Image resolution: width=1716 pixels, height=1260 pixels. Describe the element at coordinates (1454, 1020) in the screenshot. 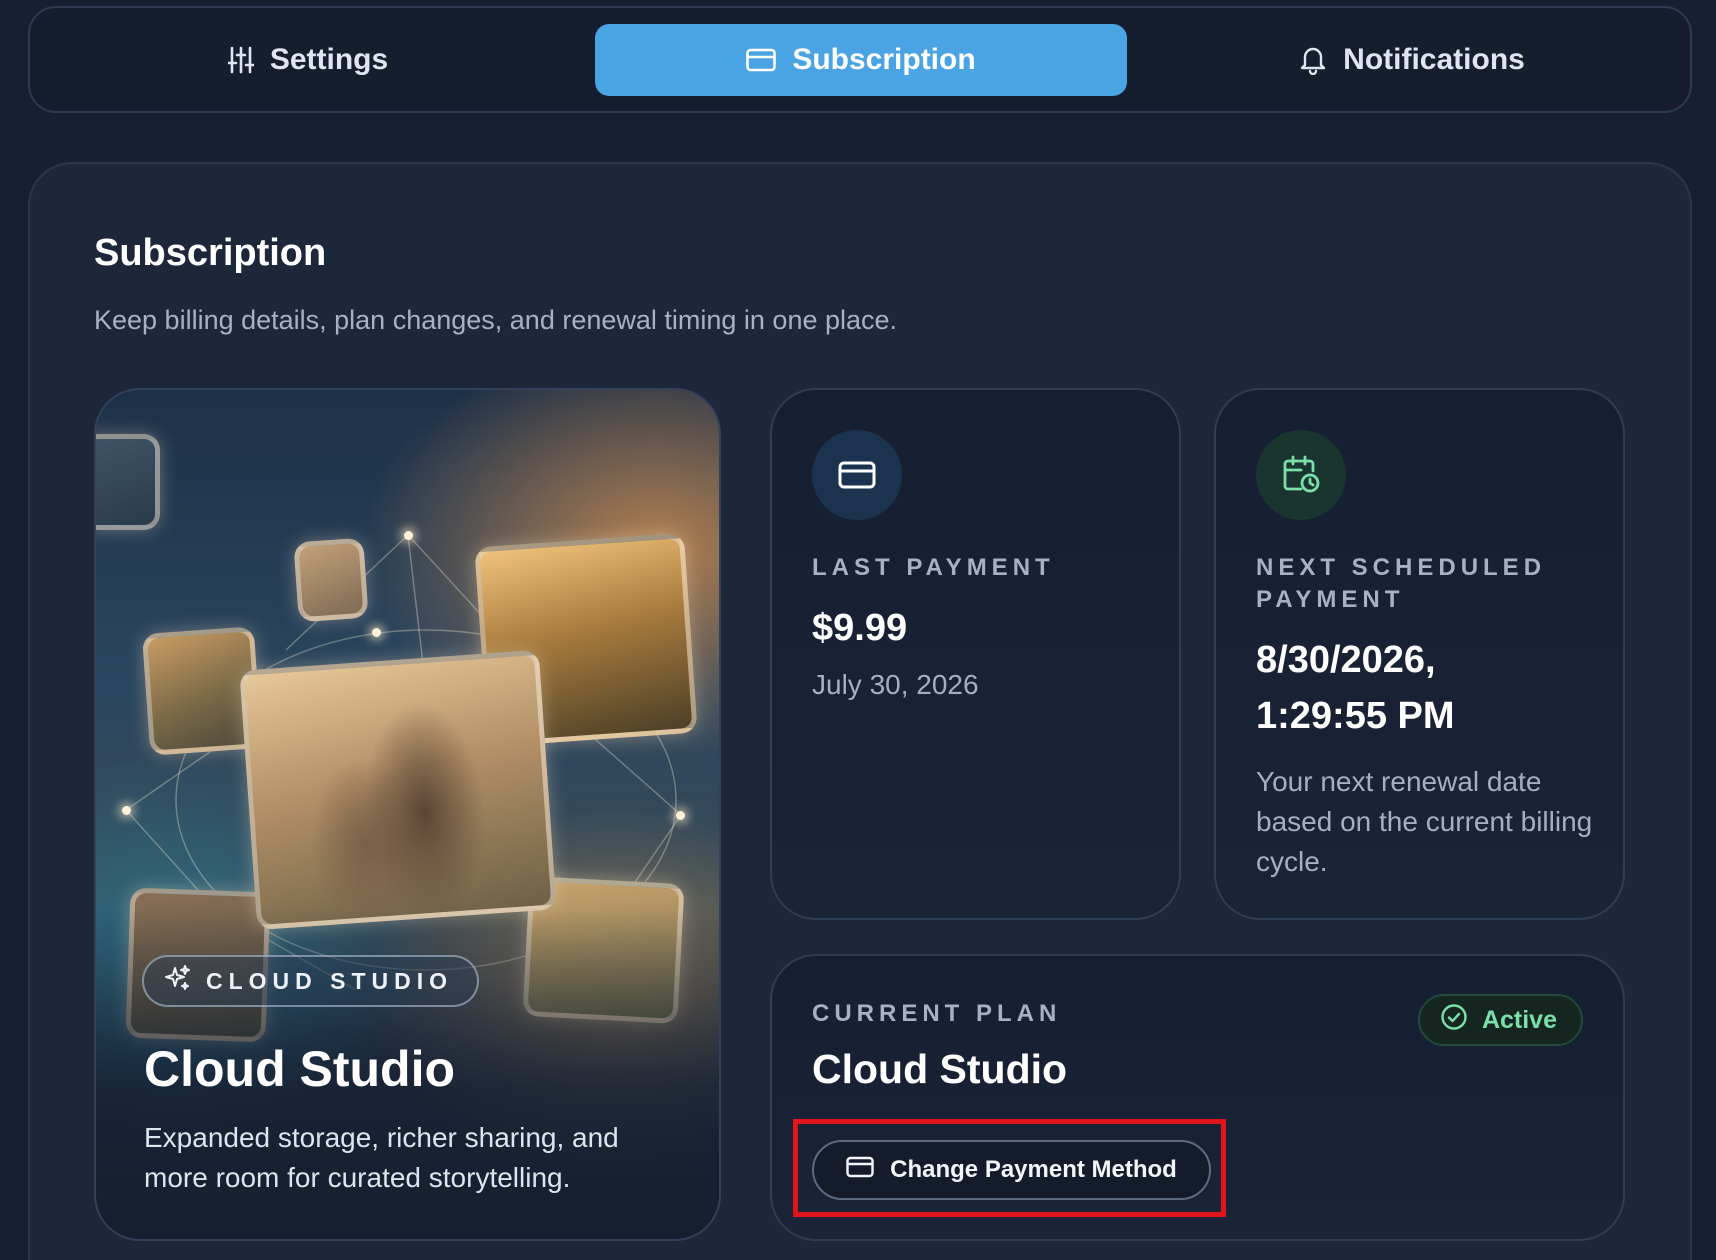

I see `check-circle-icon` at that location.